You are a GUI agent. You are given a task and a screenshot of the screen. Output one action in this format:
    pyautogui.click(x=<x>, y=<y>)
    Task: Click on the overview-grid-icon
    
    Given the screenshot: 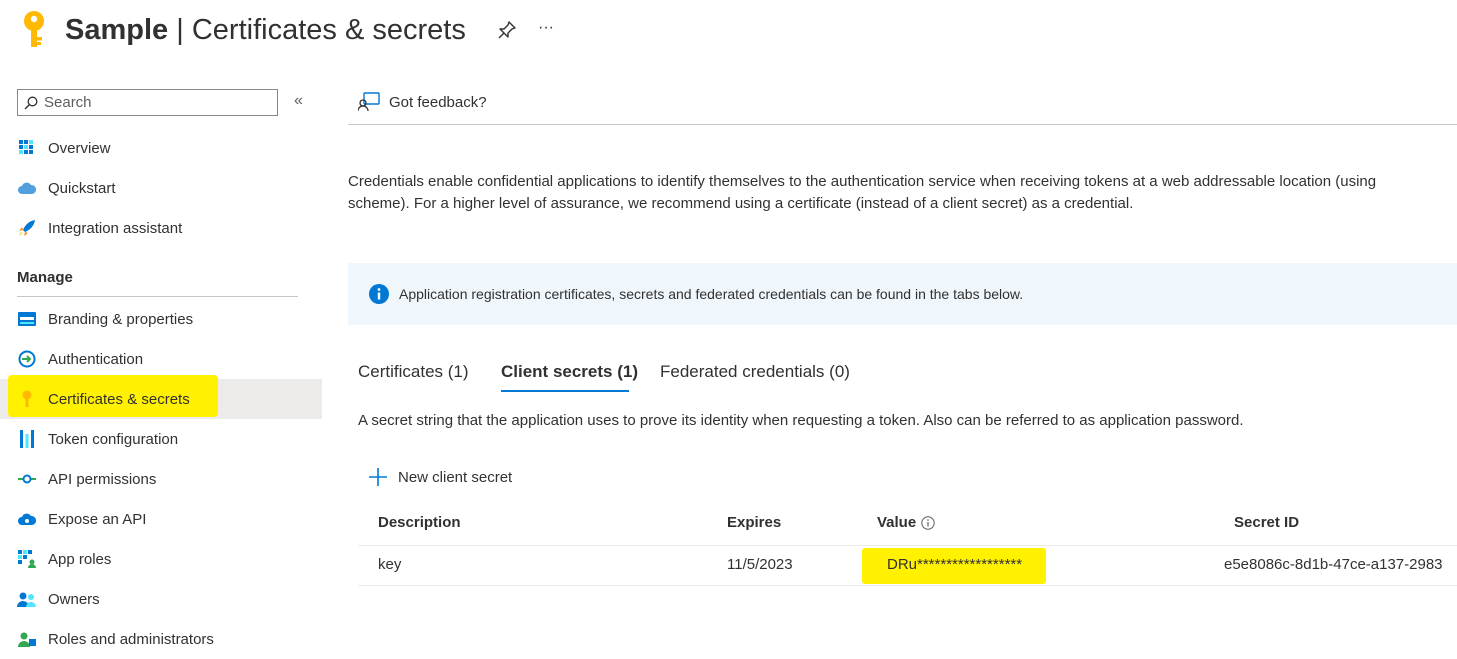 What is the action you would take?
    pyautogui.click(x=27, y=148)
    